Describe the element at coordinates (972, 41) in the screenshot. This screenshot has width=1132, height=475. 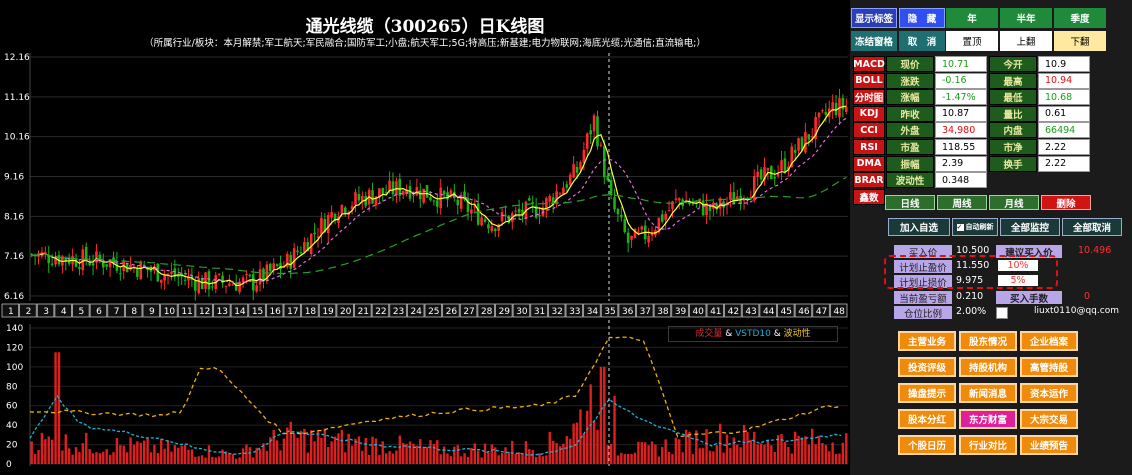
I see `pin-top-button: 置顶` at that location.